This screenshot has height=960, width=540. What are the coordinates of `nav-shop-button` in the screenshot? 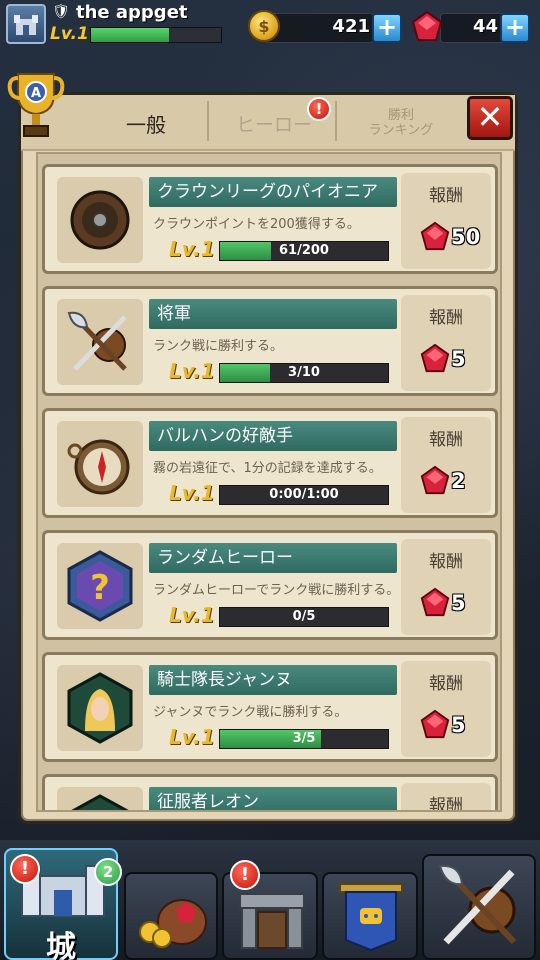 It's located at (171, 916).